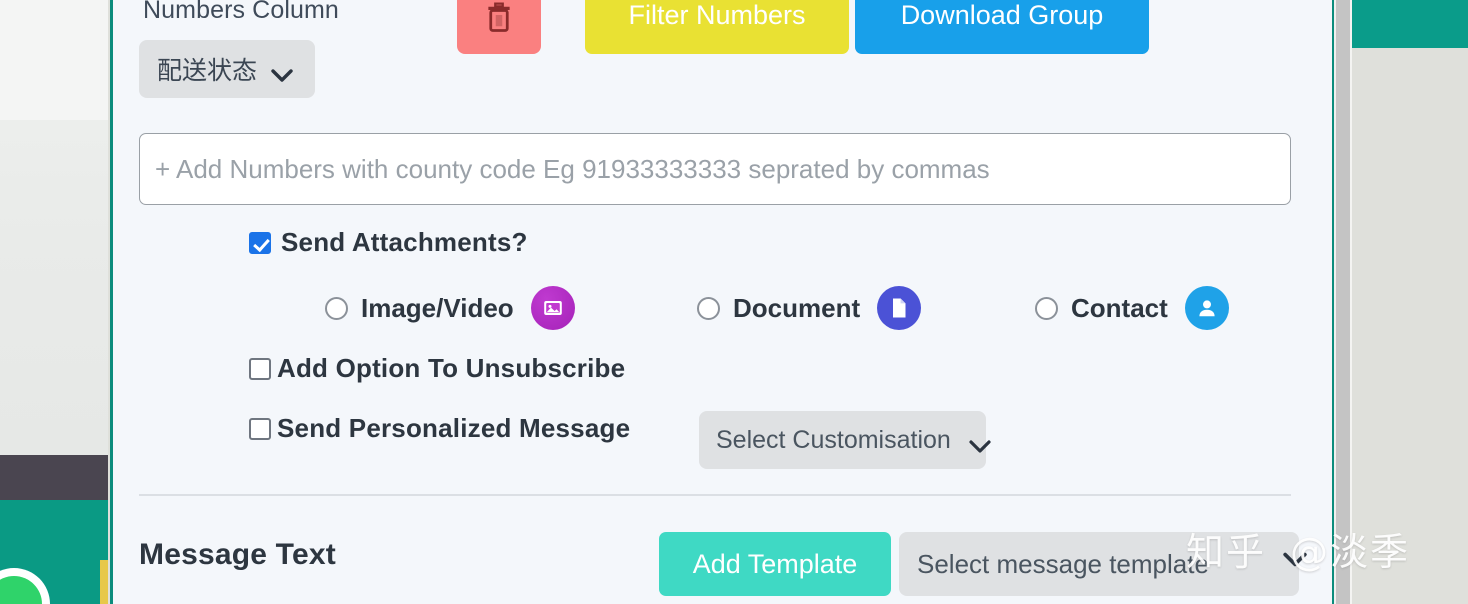 The image size is (1468, 604). Describe the element at coordinates (833, 439) in the screenshot. I see `customisation-select-value: Select Customisation` at that location.